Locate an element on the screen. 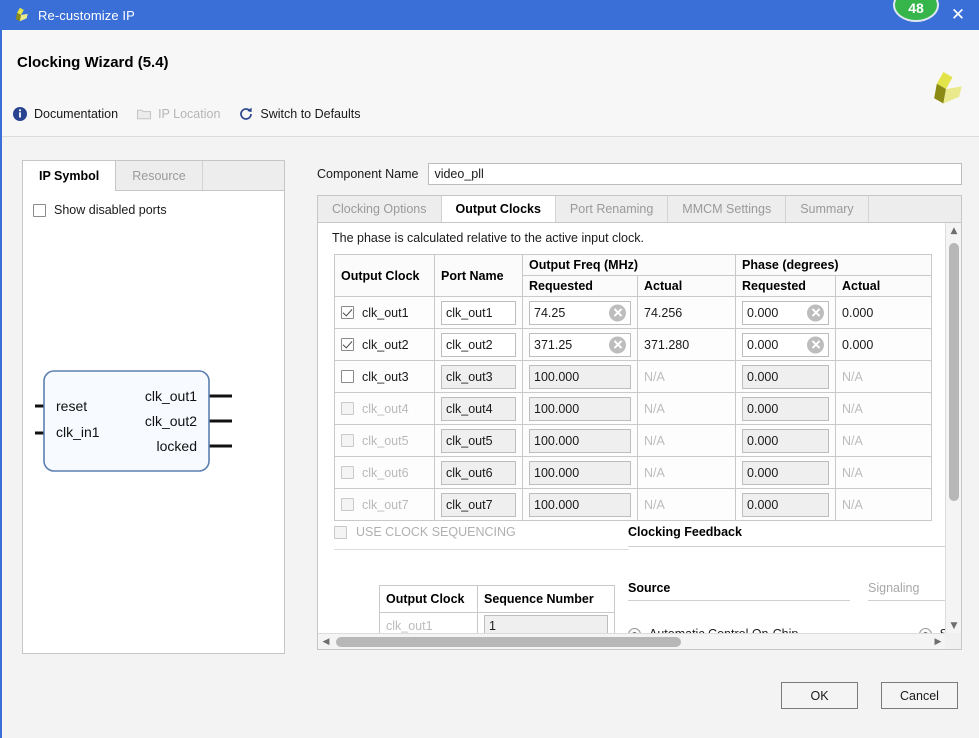 The width and height of the screenshot is (979, 738). tab-output-clocks: Output Clocks is located at coordinates (498, 209).